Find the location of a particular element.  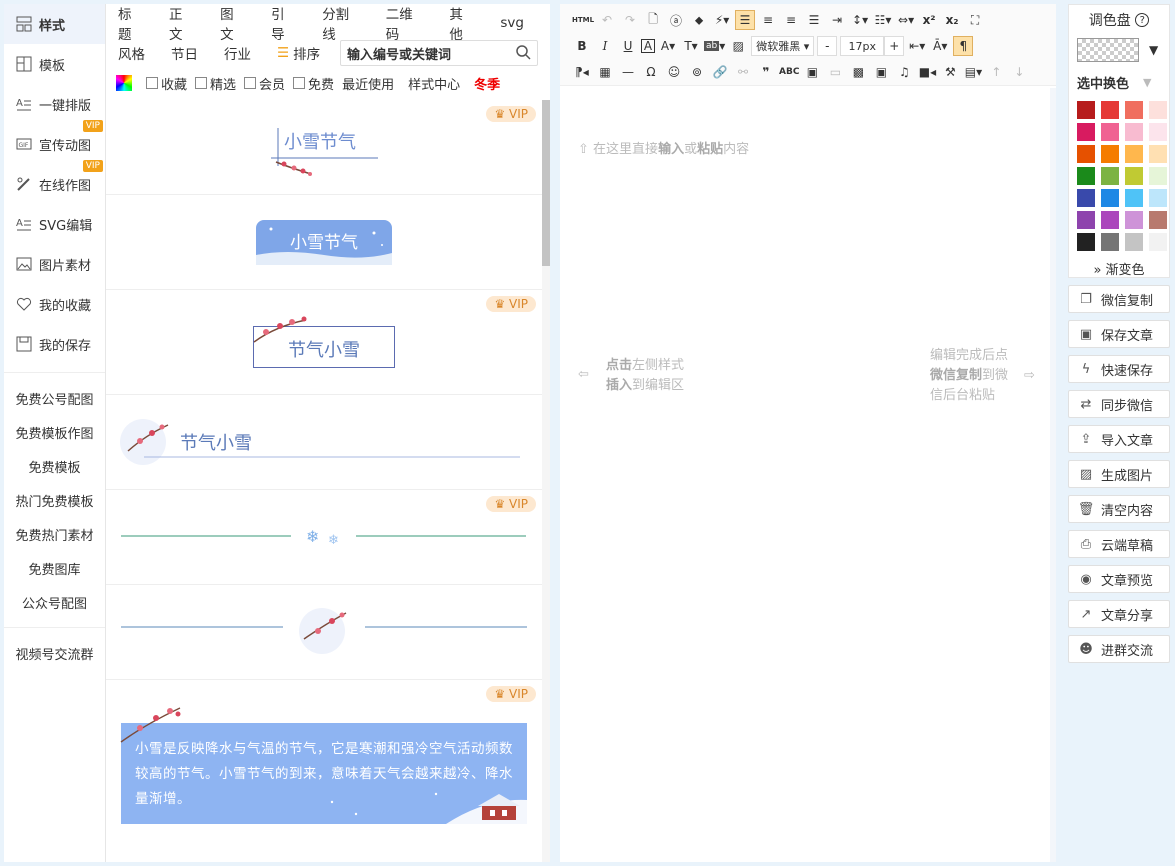

emoji-icon: ☺ is located at coordinates (674, 72).